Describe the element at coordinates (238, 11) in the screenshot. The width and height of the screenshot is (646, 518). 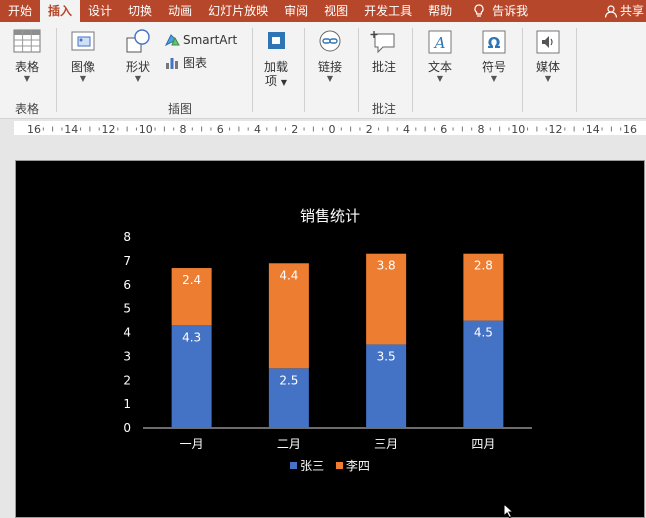
I see `tab-slideshow: 幻灯片放映` at that location.